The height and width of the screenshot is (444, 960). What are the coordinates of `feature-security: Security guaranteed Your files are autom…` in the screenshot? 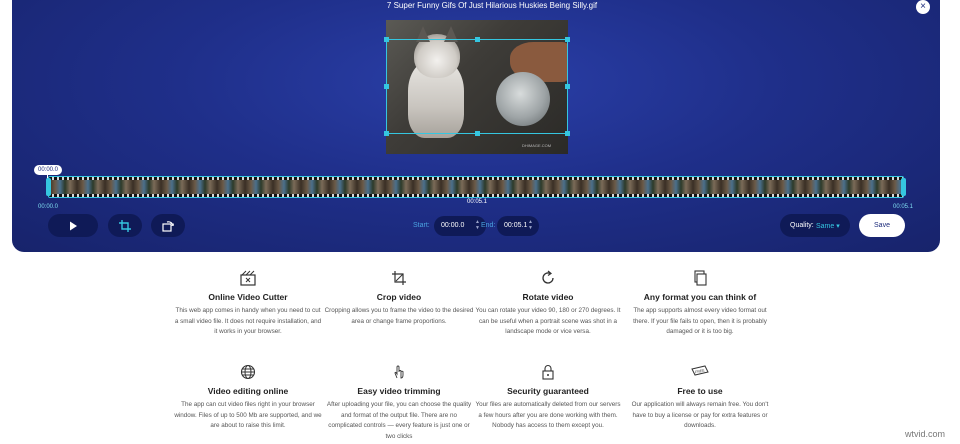 It's located at (548, 398).